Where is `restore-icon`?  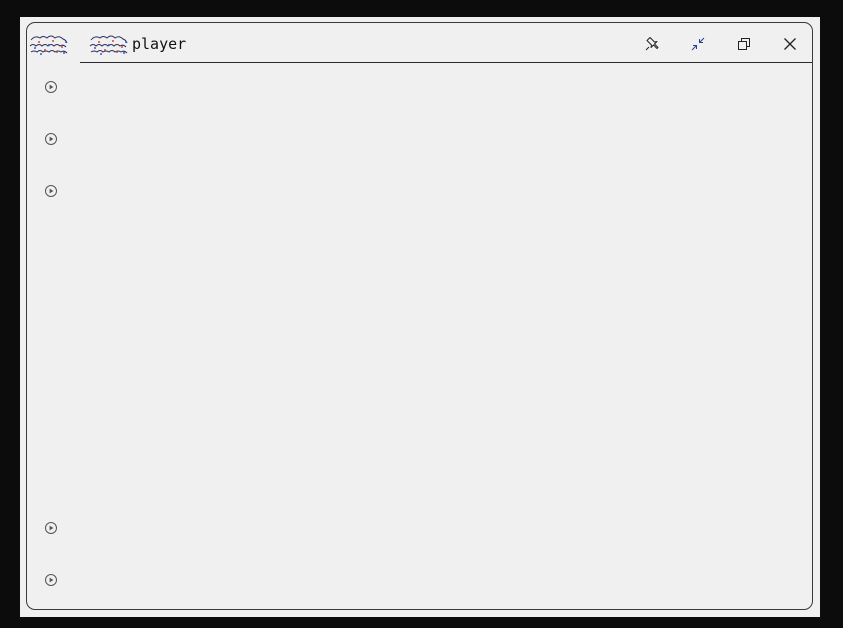 restore-icon is located at coordinates (744, 44).